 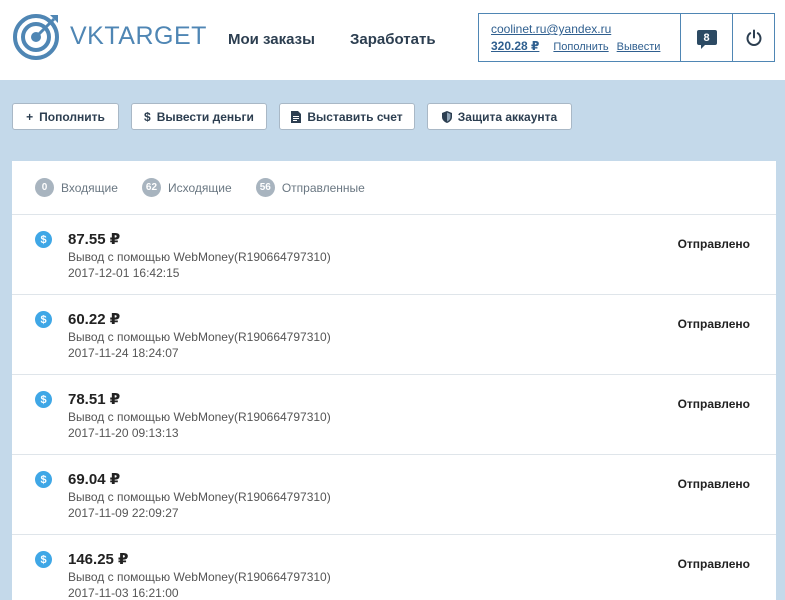 I want to click on withdraw-money-button: $ Вывести деньги, so click(x=199, y=116).